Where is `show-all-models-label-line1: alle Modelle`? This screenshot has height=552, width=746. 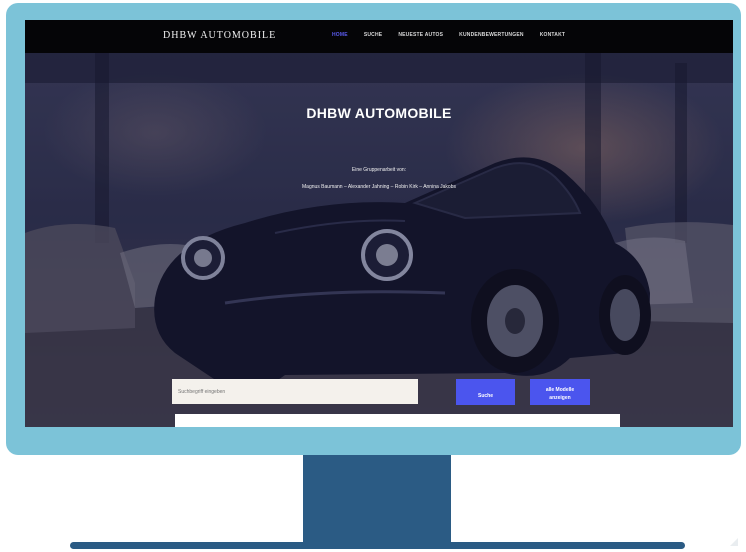 show-all-models-label-line1: alle Modelle is located at coordinates (560, 390).